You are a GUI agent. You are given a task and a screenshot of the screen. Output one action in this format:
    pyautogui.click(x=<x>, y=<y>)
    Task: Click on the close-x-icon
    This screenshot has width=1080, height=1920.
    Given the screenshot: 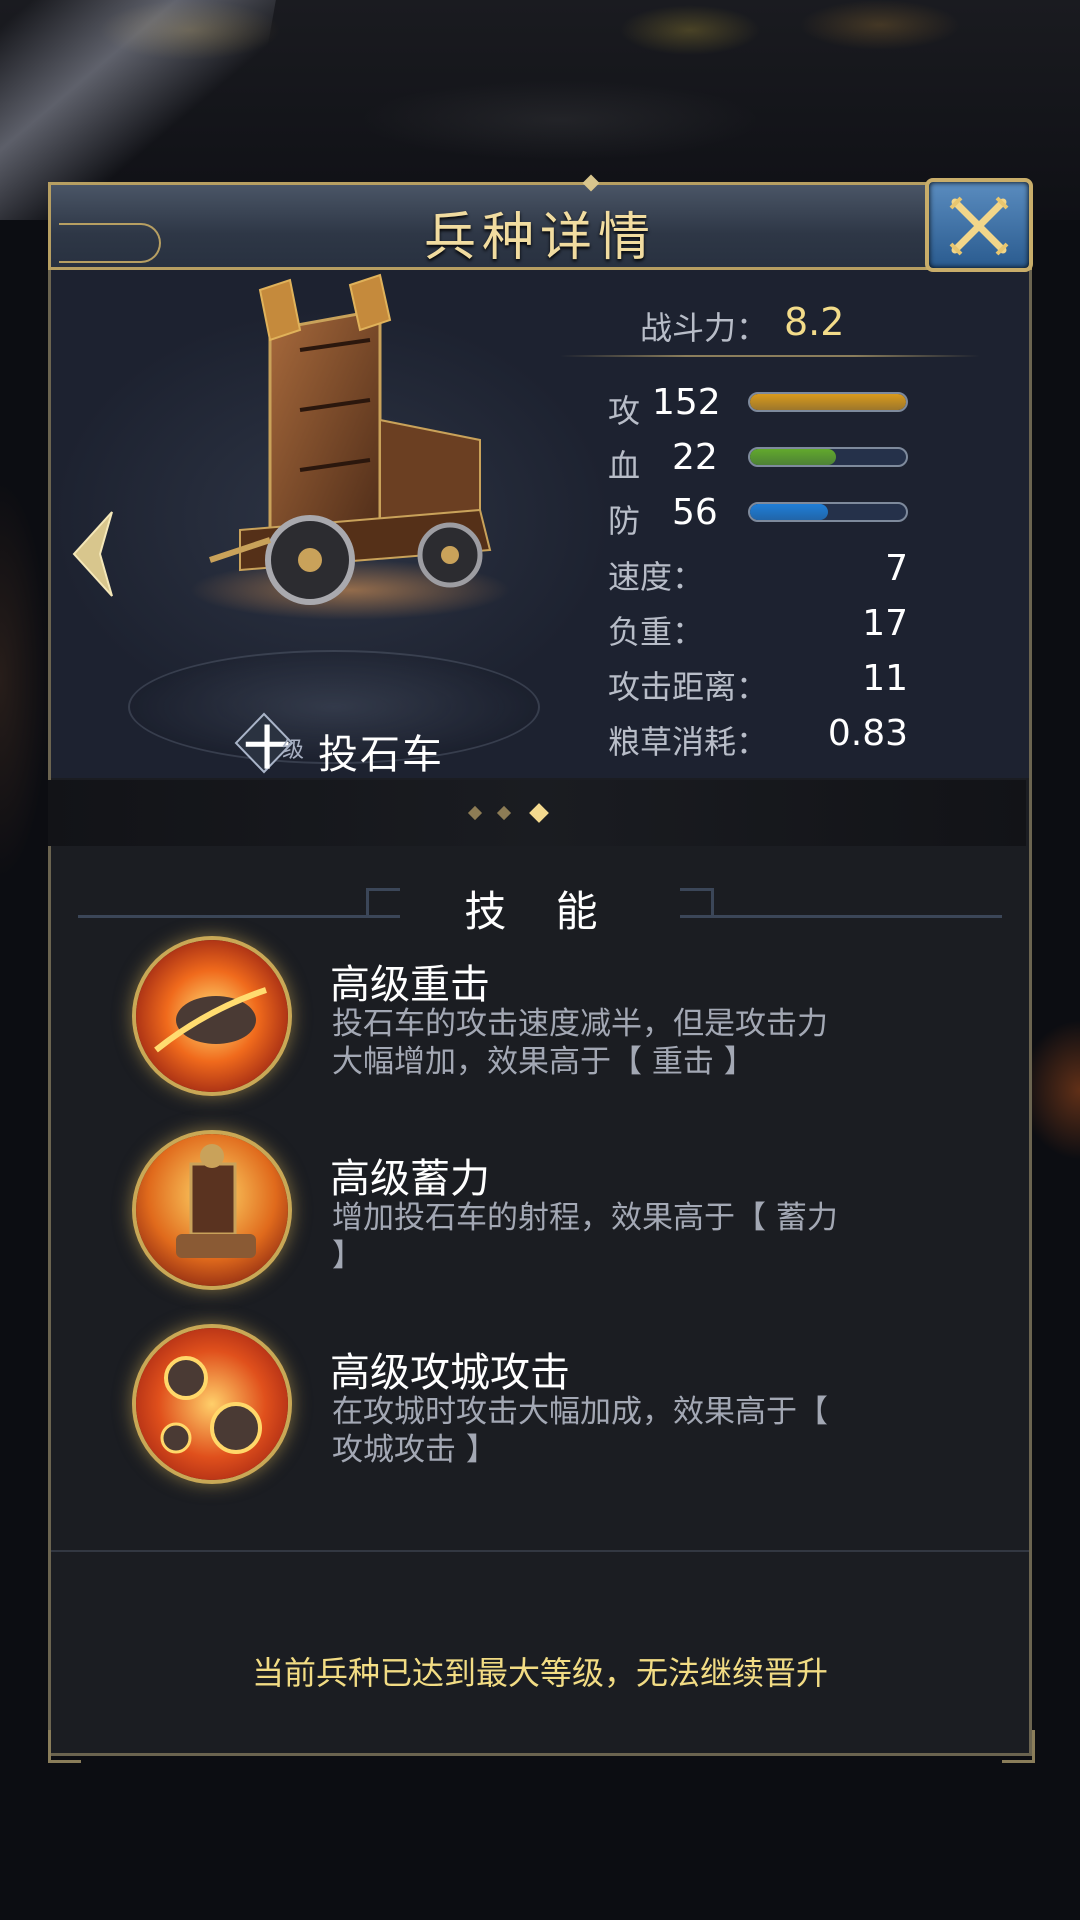 What is the action you would take?
    pyautogui.click(x=979, y=226)
    